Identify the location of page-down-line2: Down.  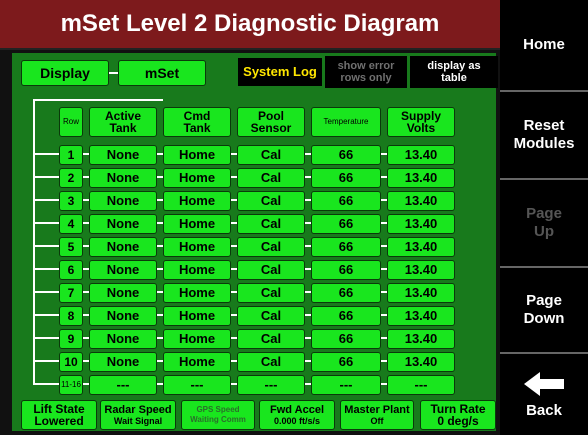
(544, 318).